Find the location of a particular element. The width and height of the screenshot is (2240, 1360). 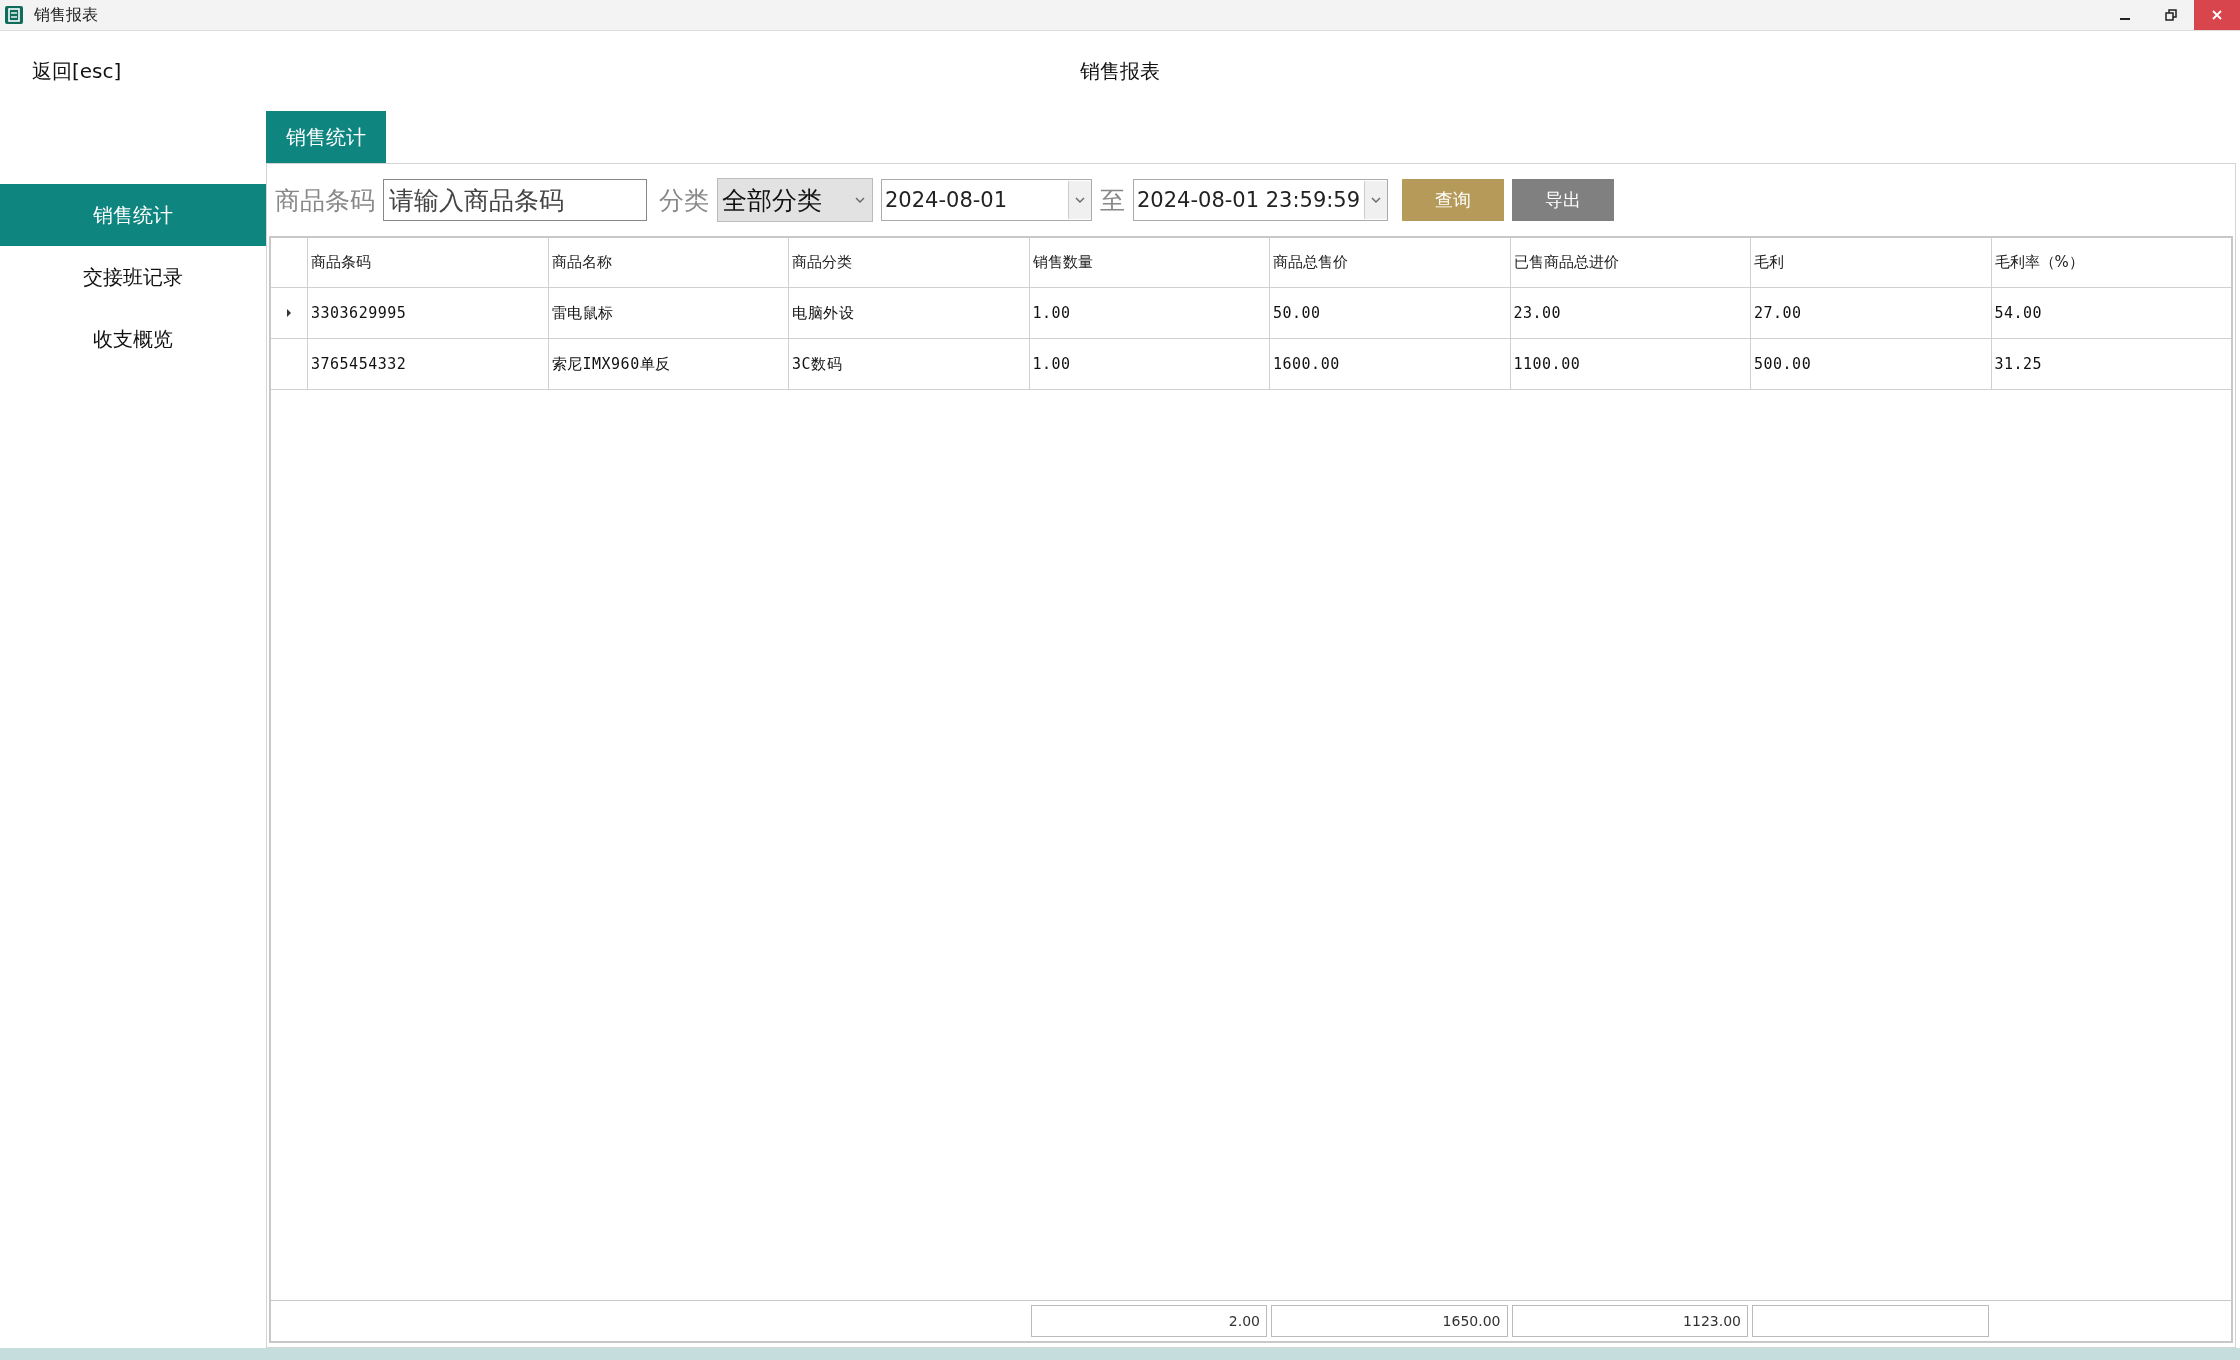

column-header: 商品条码 is located at coordinates (427, 262).